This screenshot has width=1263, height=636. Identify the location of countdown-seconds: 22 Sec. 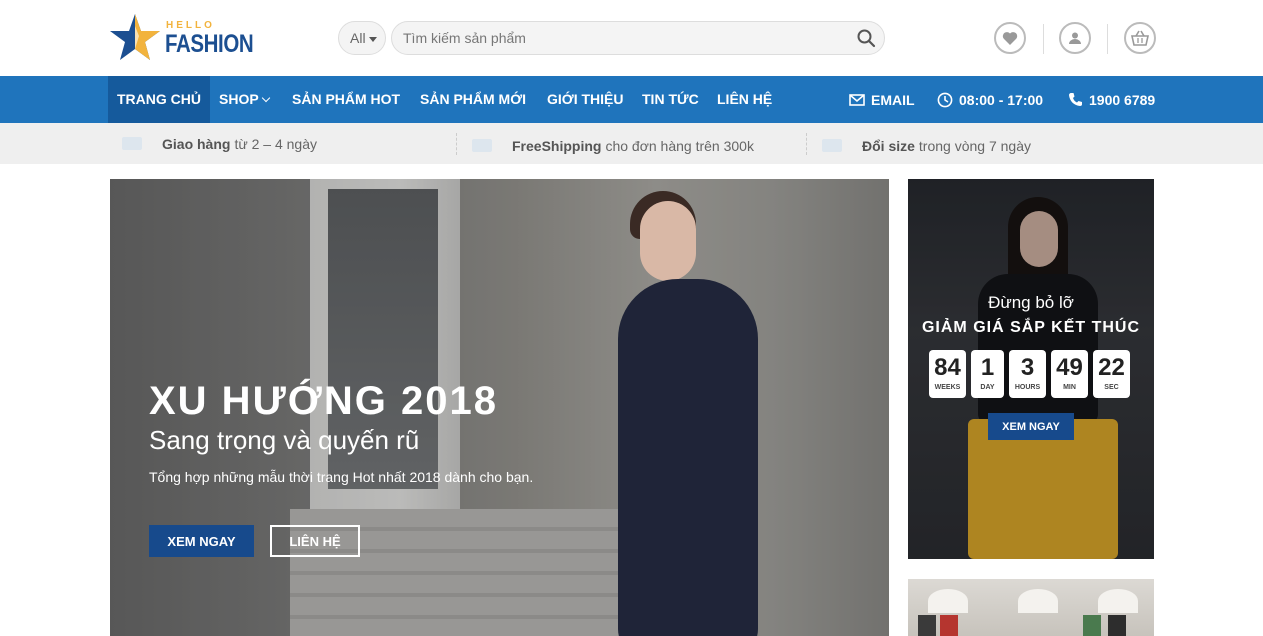
(1111, 374).